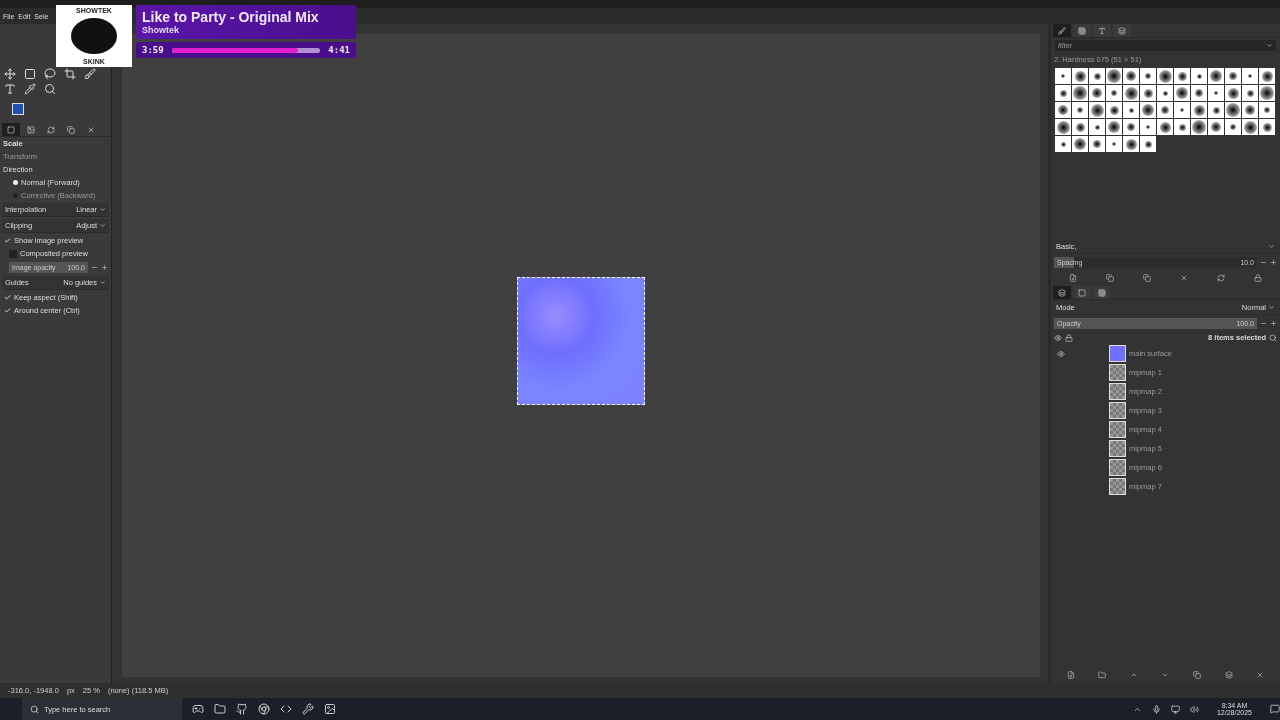 This screenshot has width=1280, height=720. I want to click on check-icon, so click(7, 240).